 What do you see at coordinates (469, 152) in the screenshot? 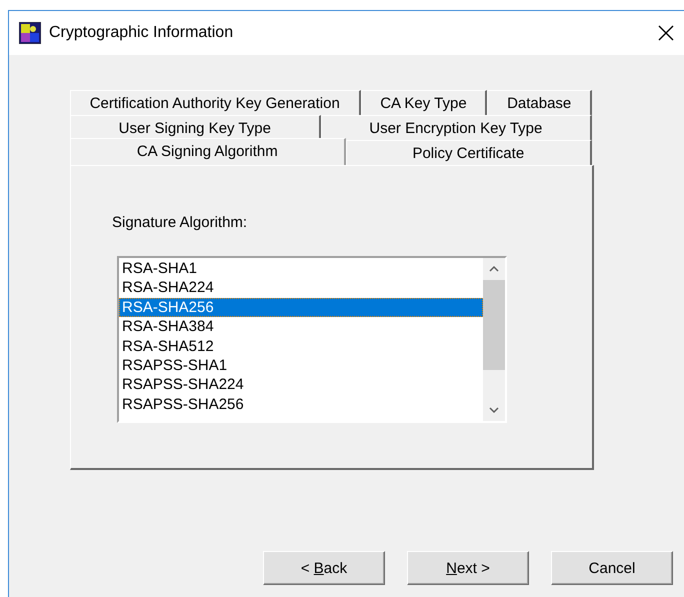
I see `tab: Policy Certificate` at bounding box center [469, 152].